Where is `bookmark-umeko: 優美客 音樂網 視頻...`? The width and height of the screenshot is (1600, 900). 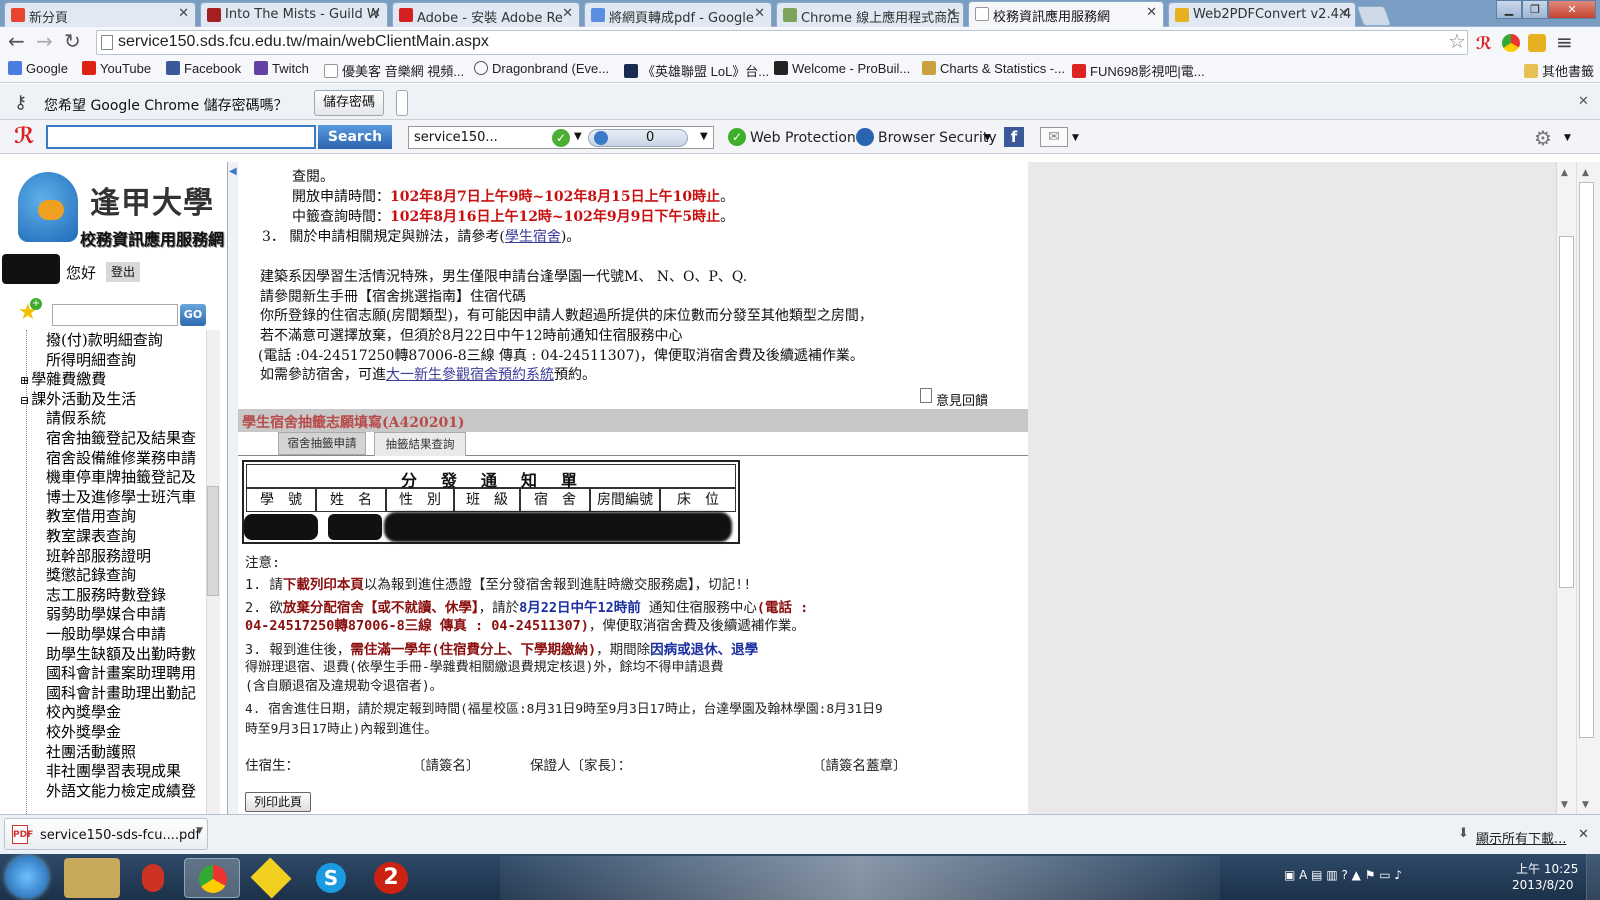 bookmark-umeko: 優美客 音樂網 視頻... is located at coordinates (394, 70).